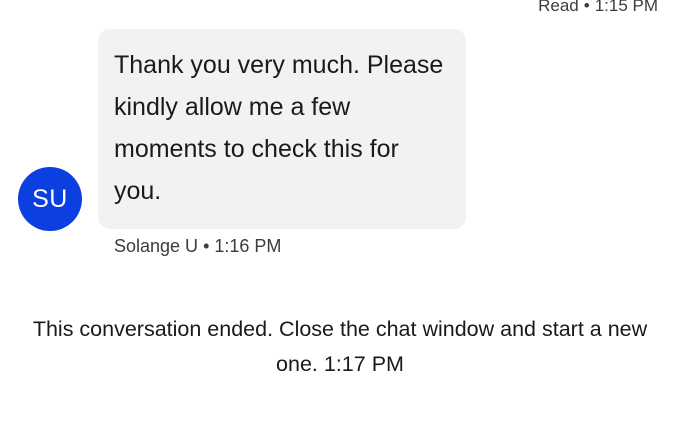 This screenshot has width=680, height=430. What do you see at coordinates (363, 364) in the screenshot?
I see `system-message-time: 1:17 PM` at bounding box center [363, 364].